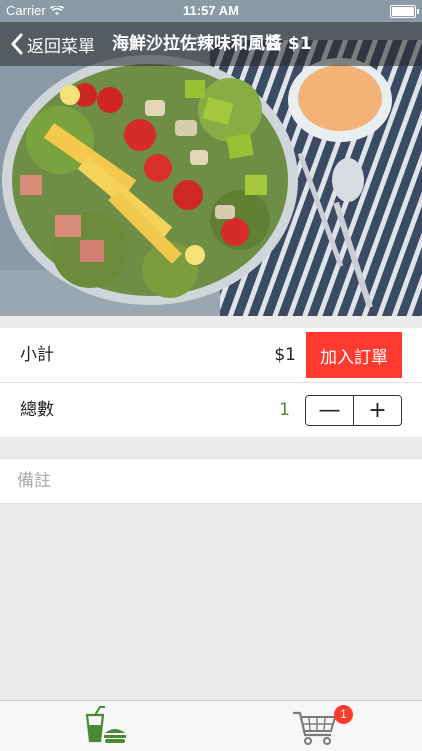 The height and width of the screenshot is (751, 422). I want to click on quantity-label: 總數, so click(37, 410).